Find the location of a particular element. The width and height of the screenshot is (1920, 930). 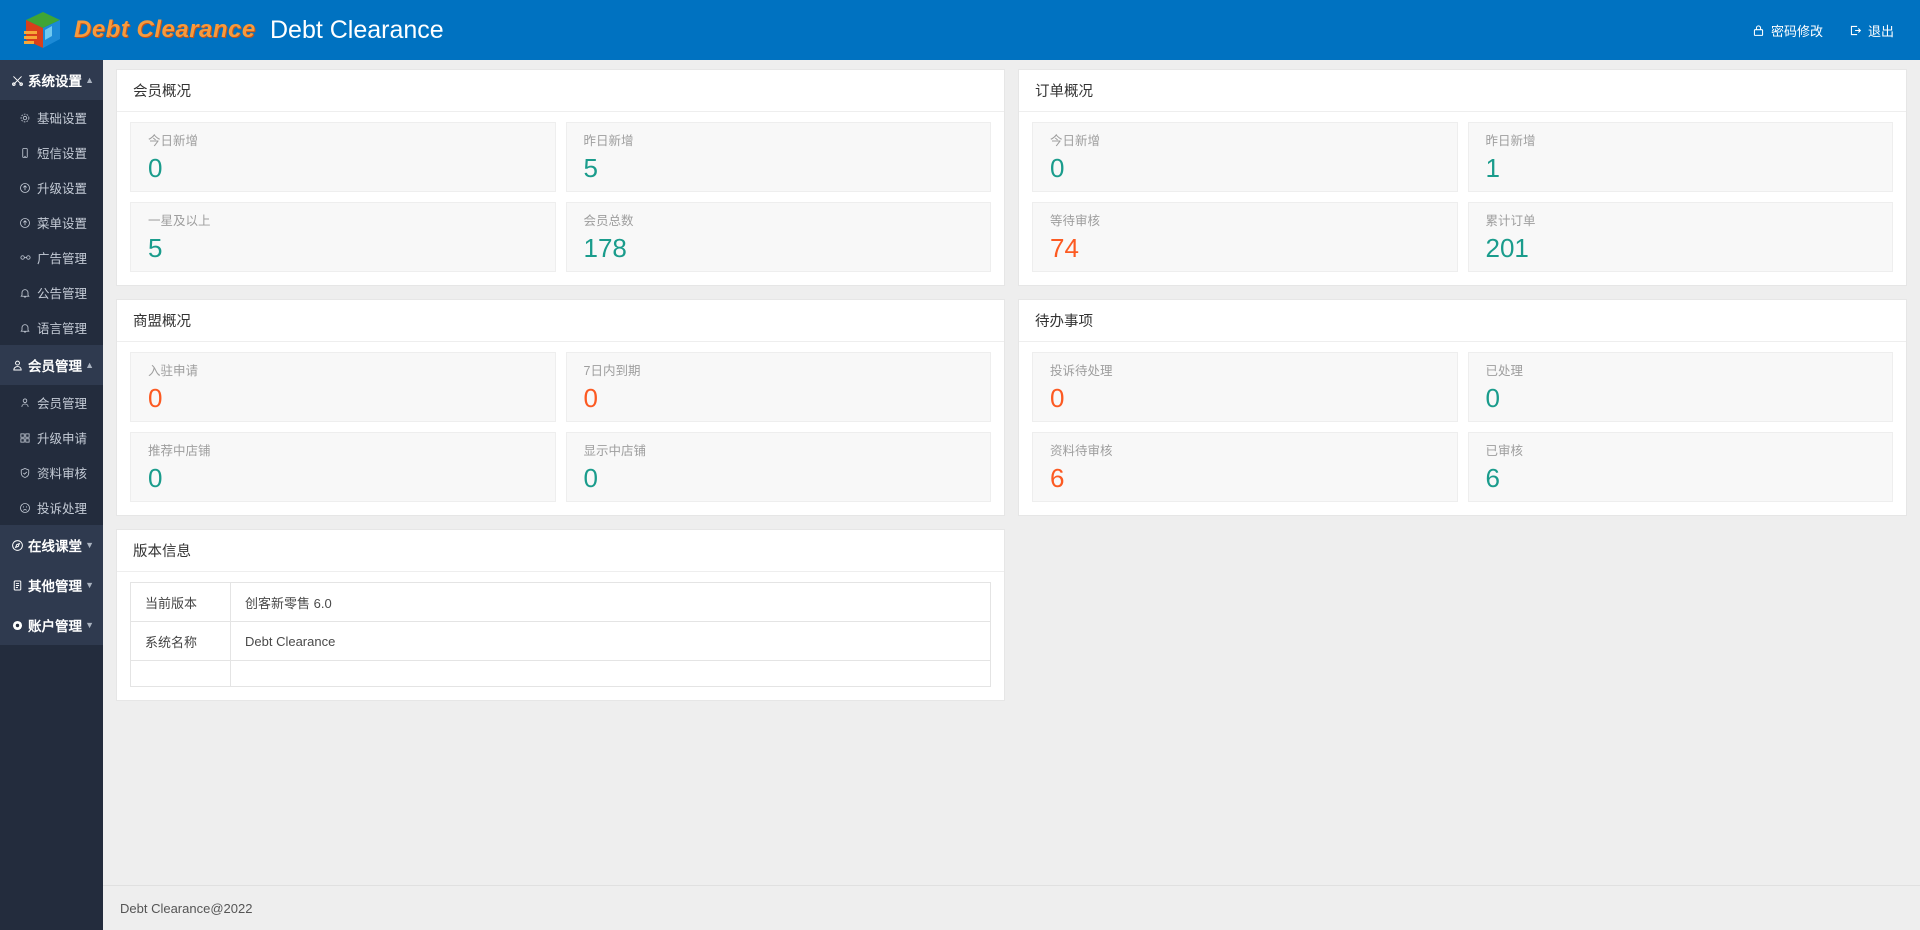

stat-label: 今日新增 is located at coordinates (1075, 141).